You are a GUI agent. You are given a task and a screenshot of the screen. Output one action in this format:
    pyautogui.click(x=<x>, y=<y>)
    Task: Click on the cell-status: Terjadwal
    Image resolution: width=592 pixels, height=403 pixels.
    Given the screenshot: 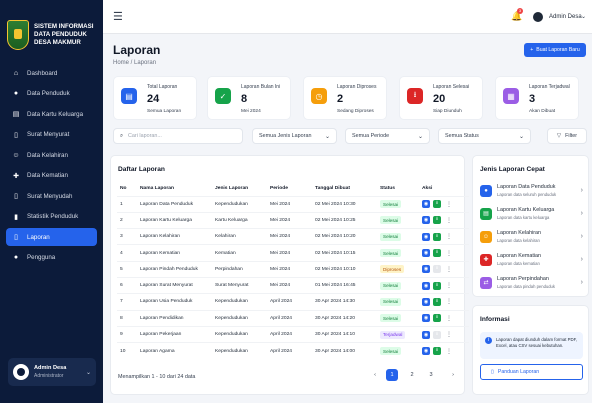 What is the action you would take?
    pyautogui.click(x=398, y=334)
    